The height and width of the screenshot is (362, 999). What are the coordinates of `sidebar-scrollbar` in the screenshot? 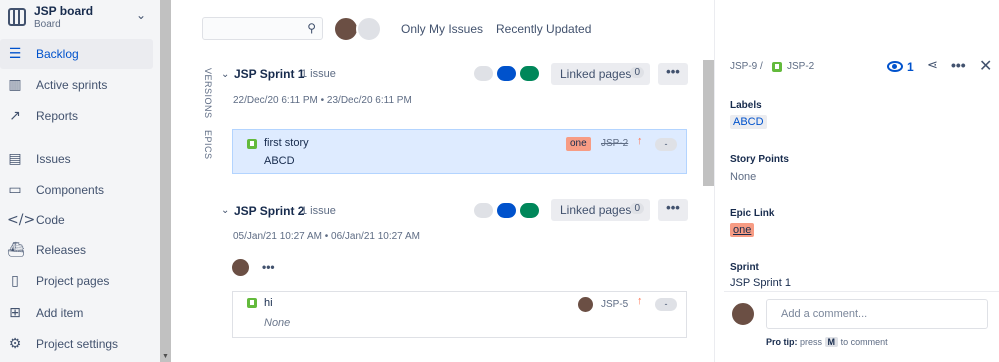 It's located at (165, 181).